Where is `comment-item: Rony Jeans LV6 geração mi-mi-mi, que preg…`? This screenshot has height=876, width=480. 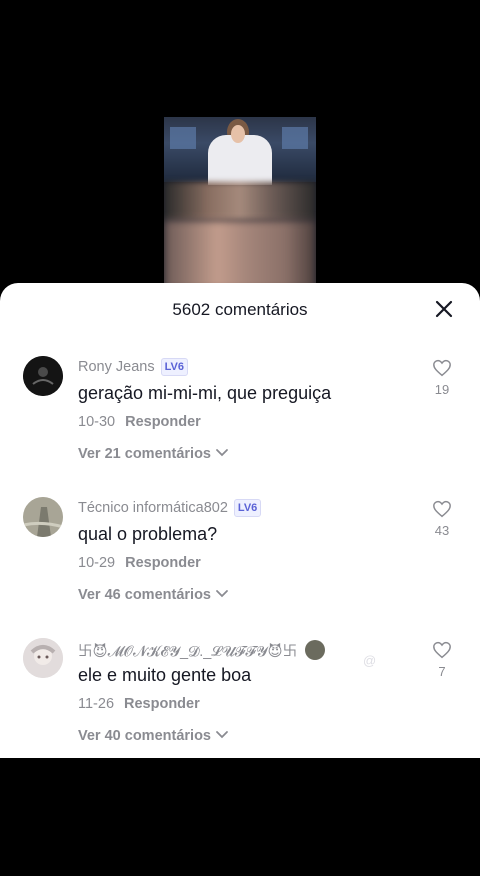
comment-item: Rony Jeans LV6 geração mi-mi-mi, que preg… is located at coordinates (240, 416).